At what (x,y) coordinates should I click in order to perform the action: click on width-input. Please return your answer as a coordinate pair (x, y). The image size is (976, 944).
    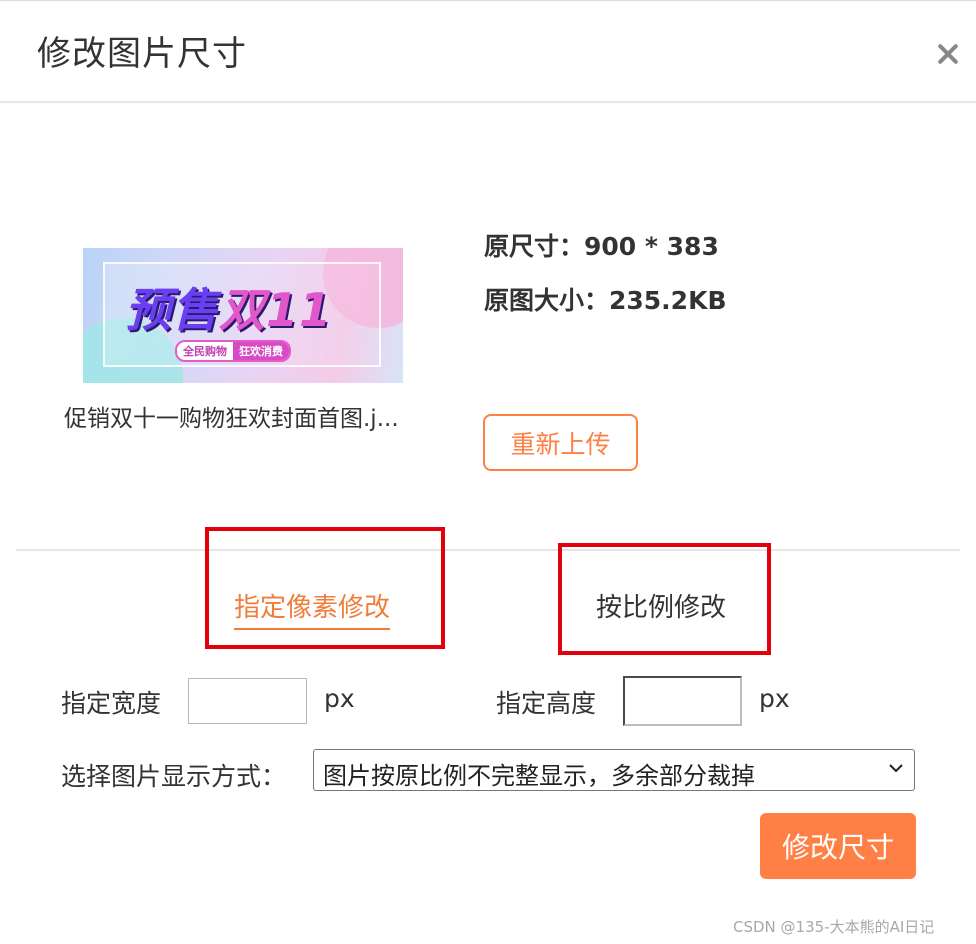
    Looking at the image, I should click on (247, 701).